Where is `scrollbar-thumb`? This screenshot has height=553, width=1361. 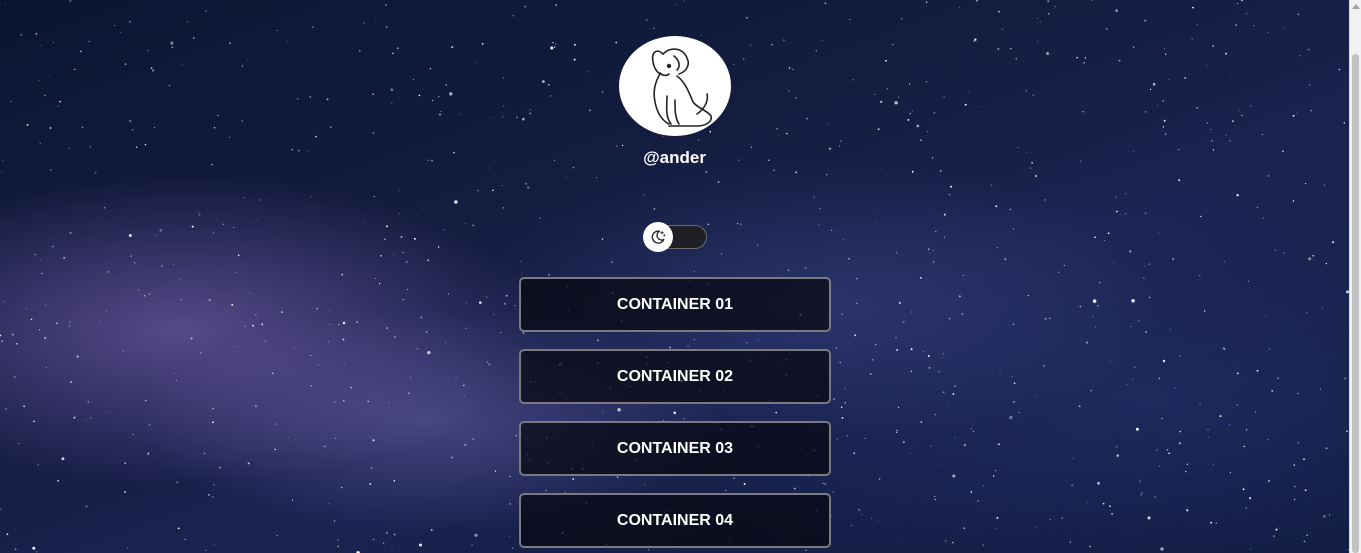
scrollbar-thumb is located at coordinates (1355, 303).